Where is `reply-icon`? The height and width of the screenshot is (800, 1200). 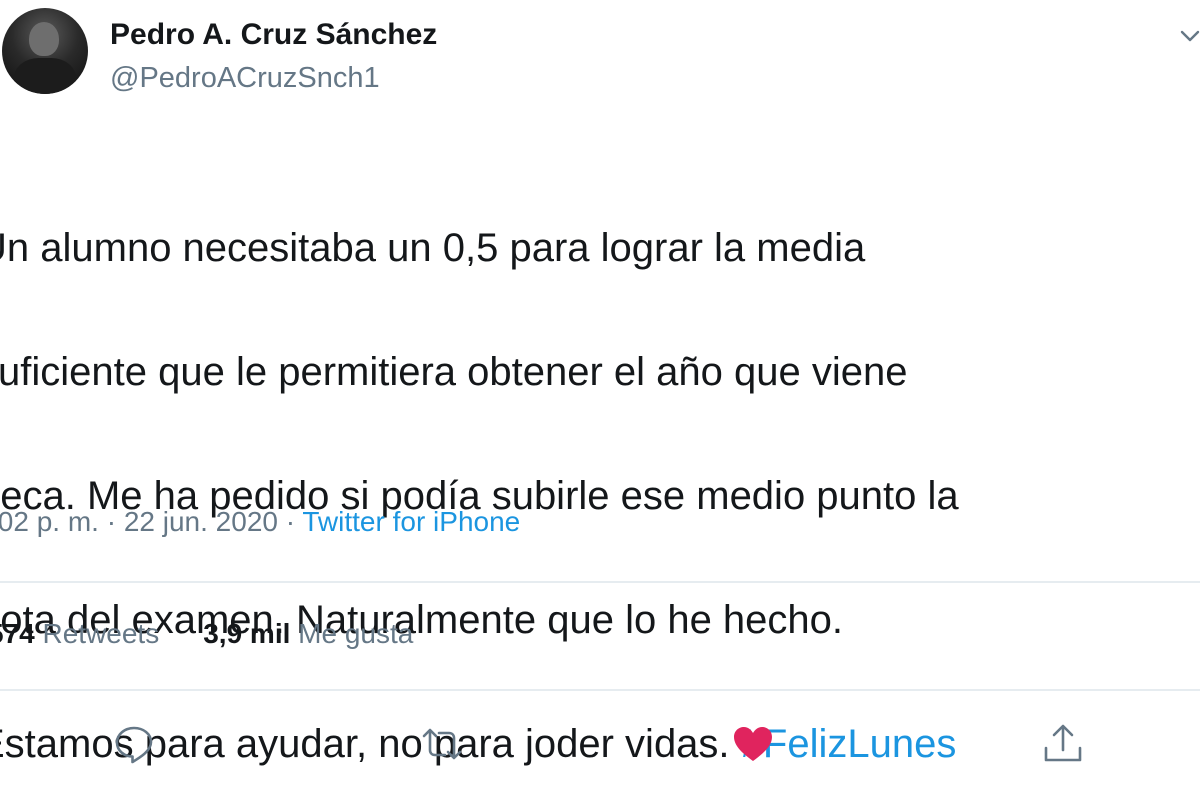
reply-icon is located at coordinates (134, 744).